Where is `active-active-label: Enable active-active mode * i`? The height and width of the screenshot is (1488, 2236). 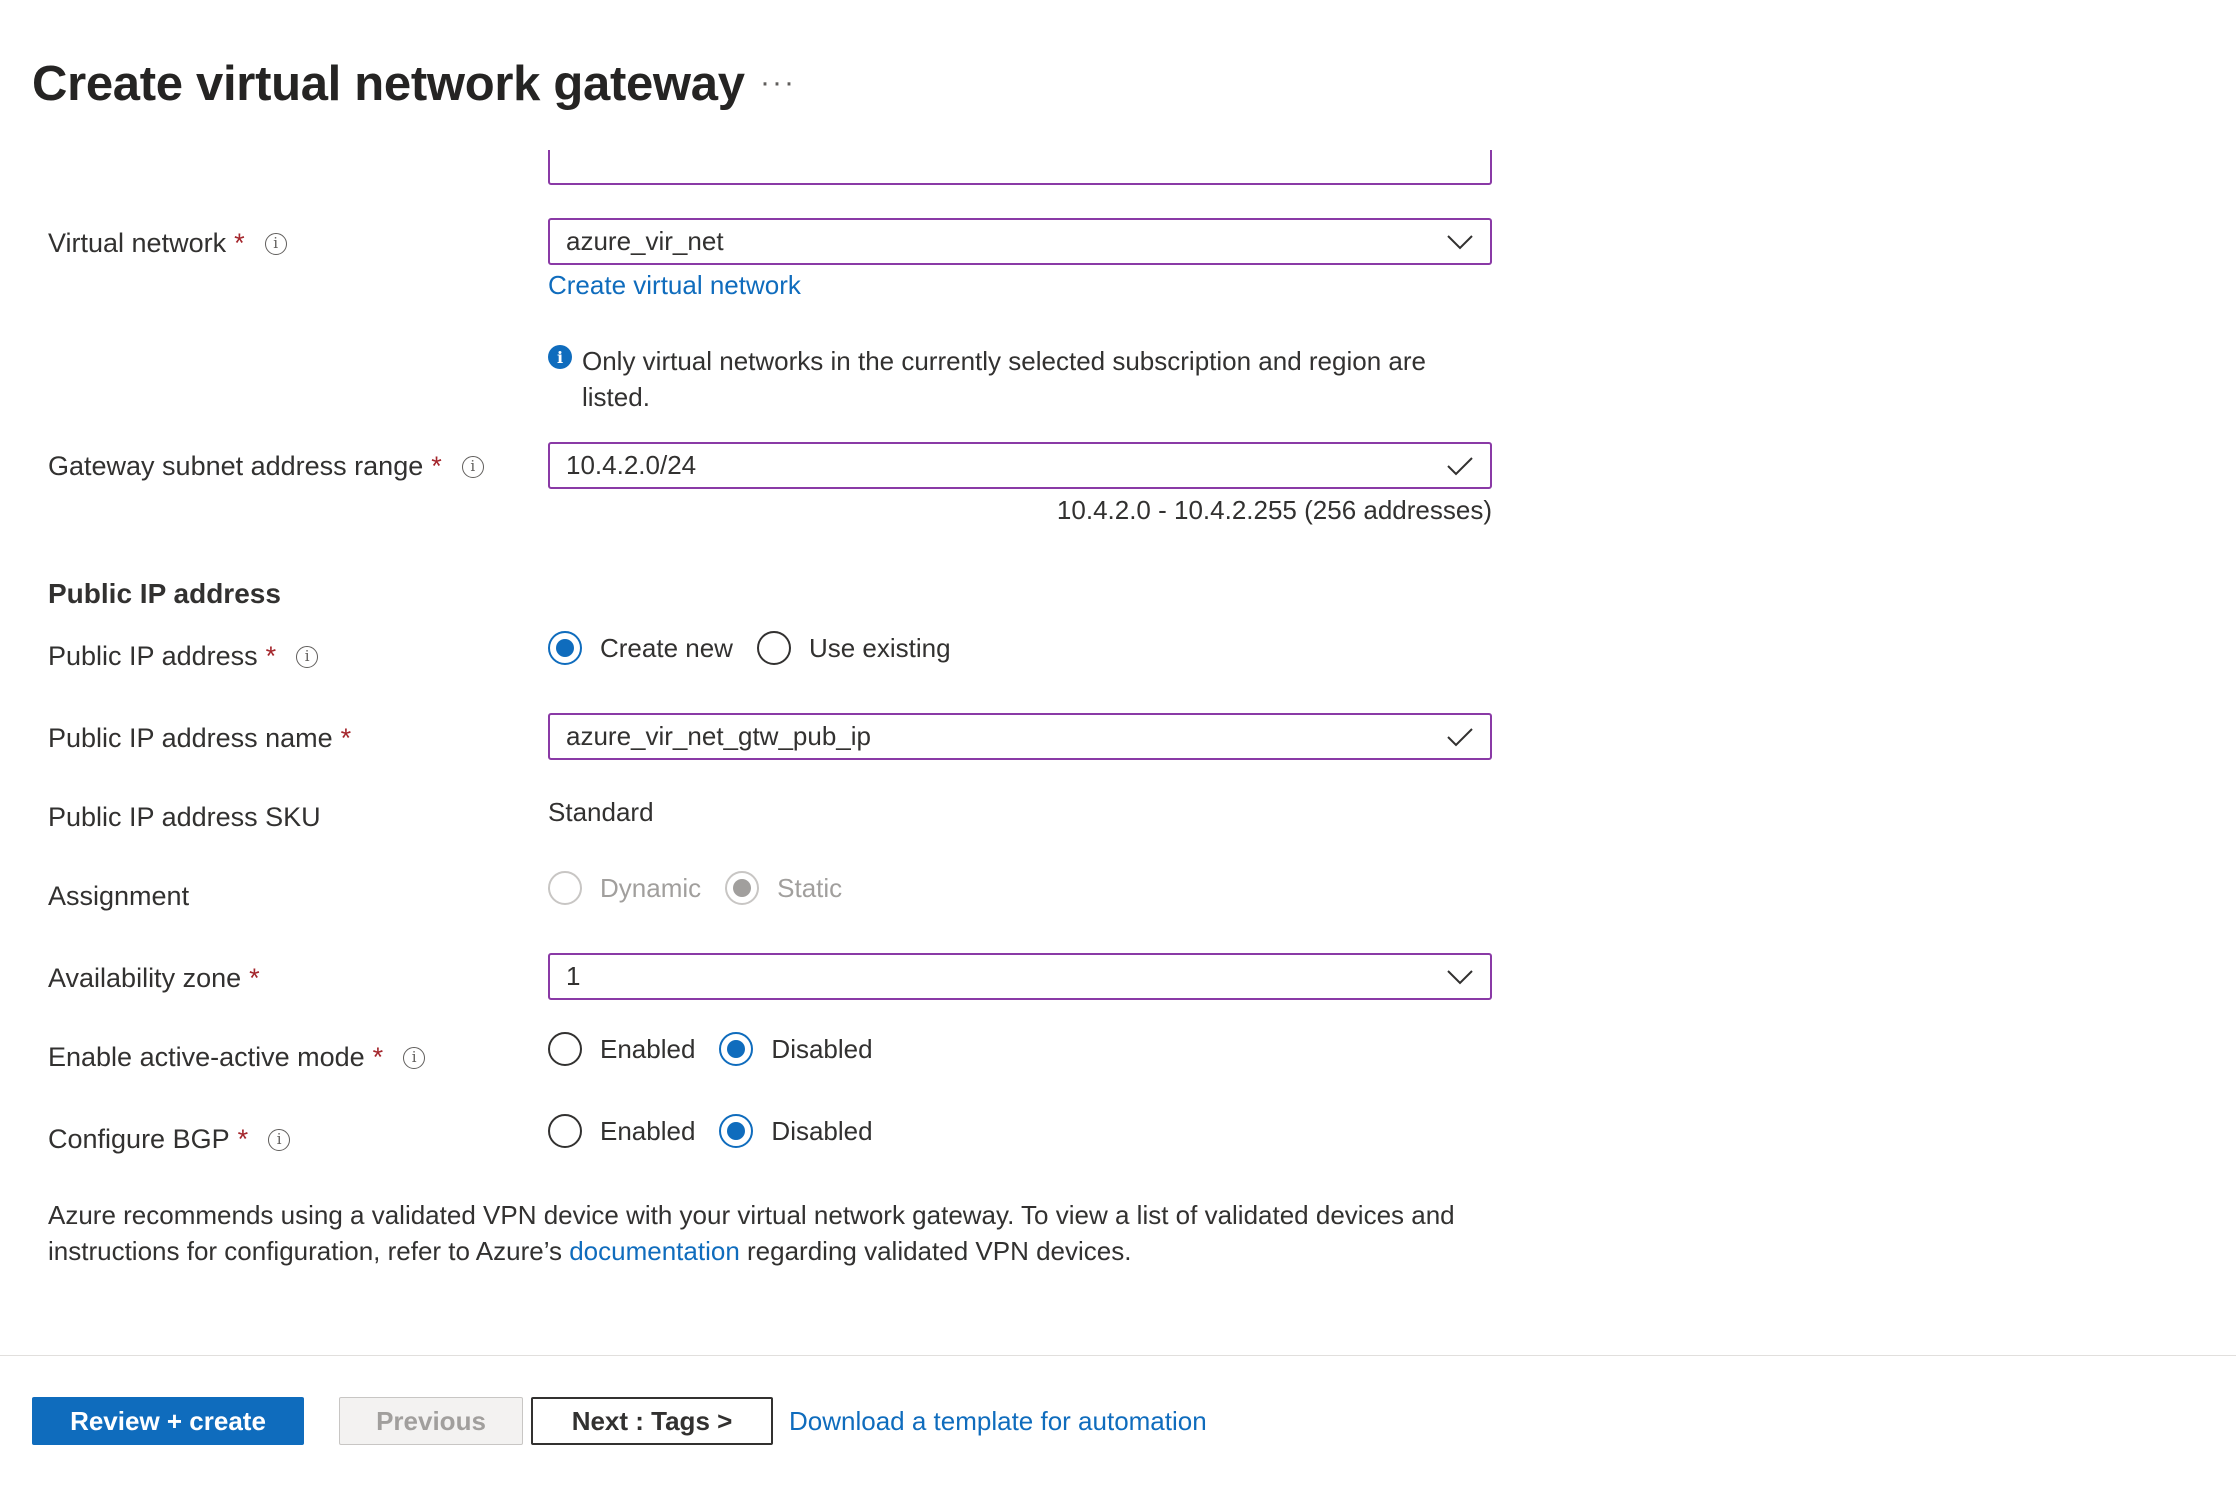
active-active-label: Enable active-active mode * i is located at coordinates (237, 1057).